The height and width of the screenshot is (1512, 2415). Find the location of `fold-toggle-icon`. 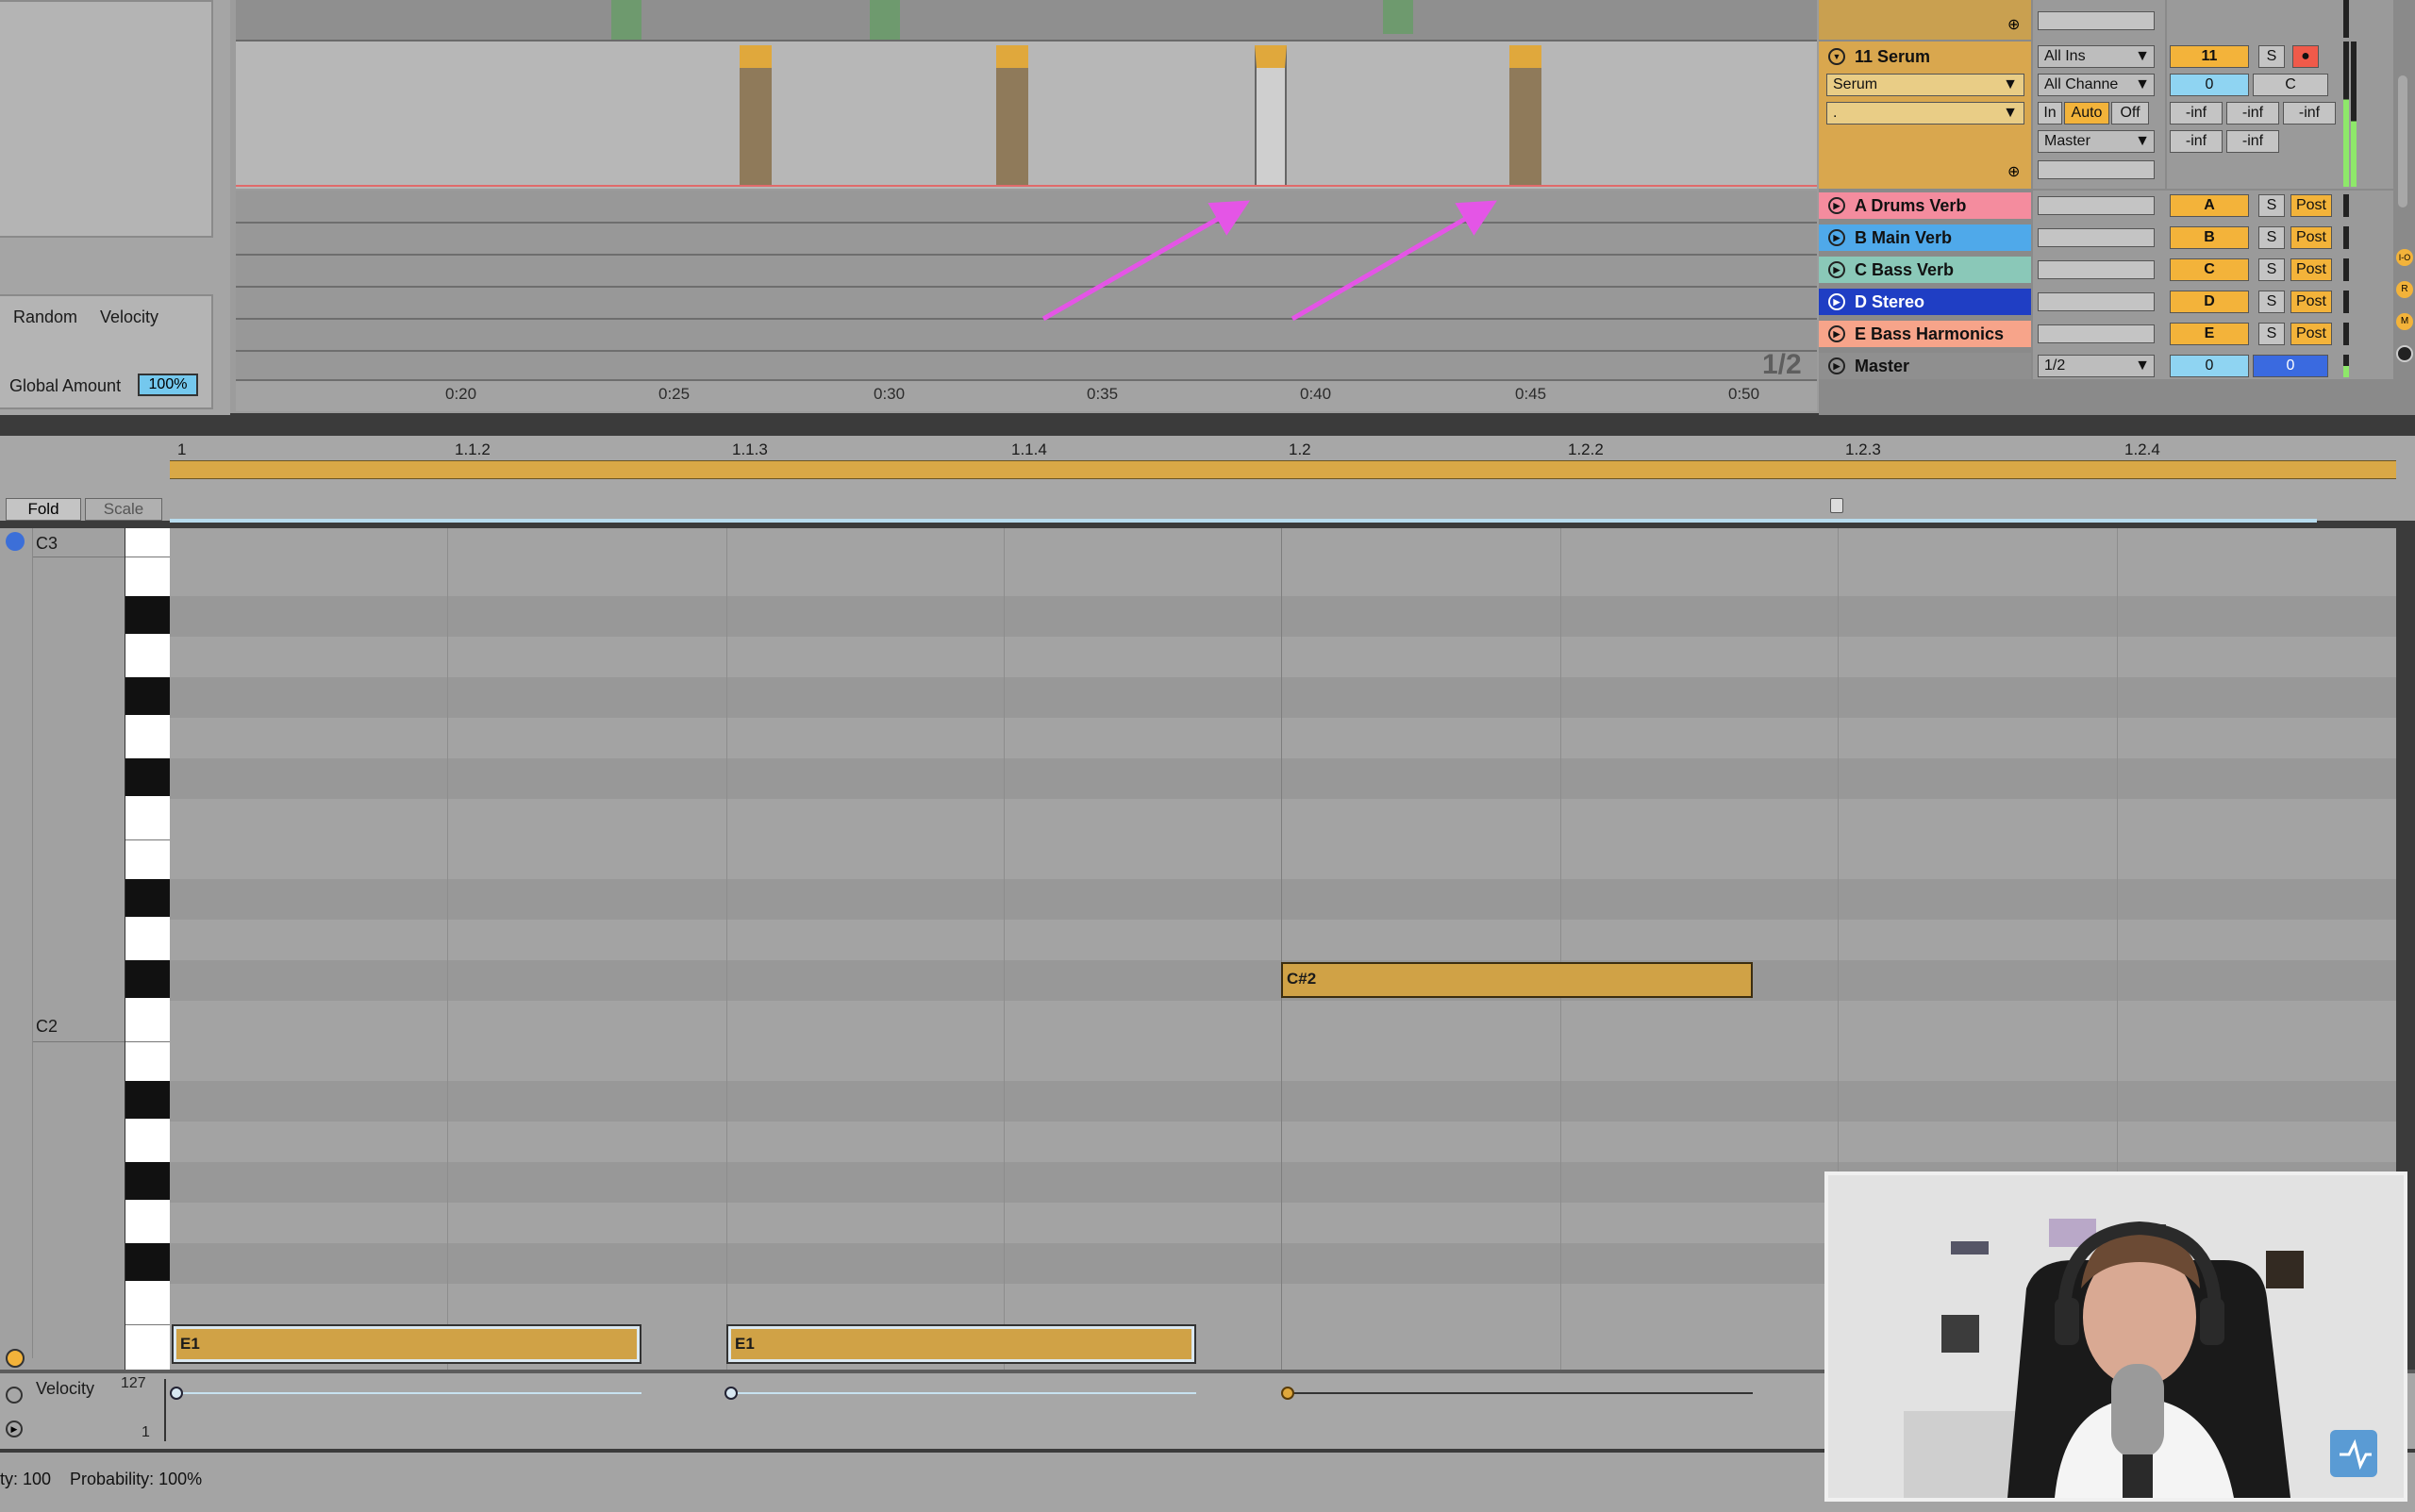

fold-toggle-icon is located at coordinates (16, 1358).